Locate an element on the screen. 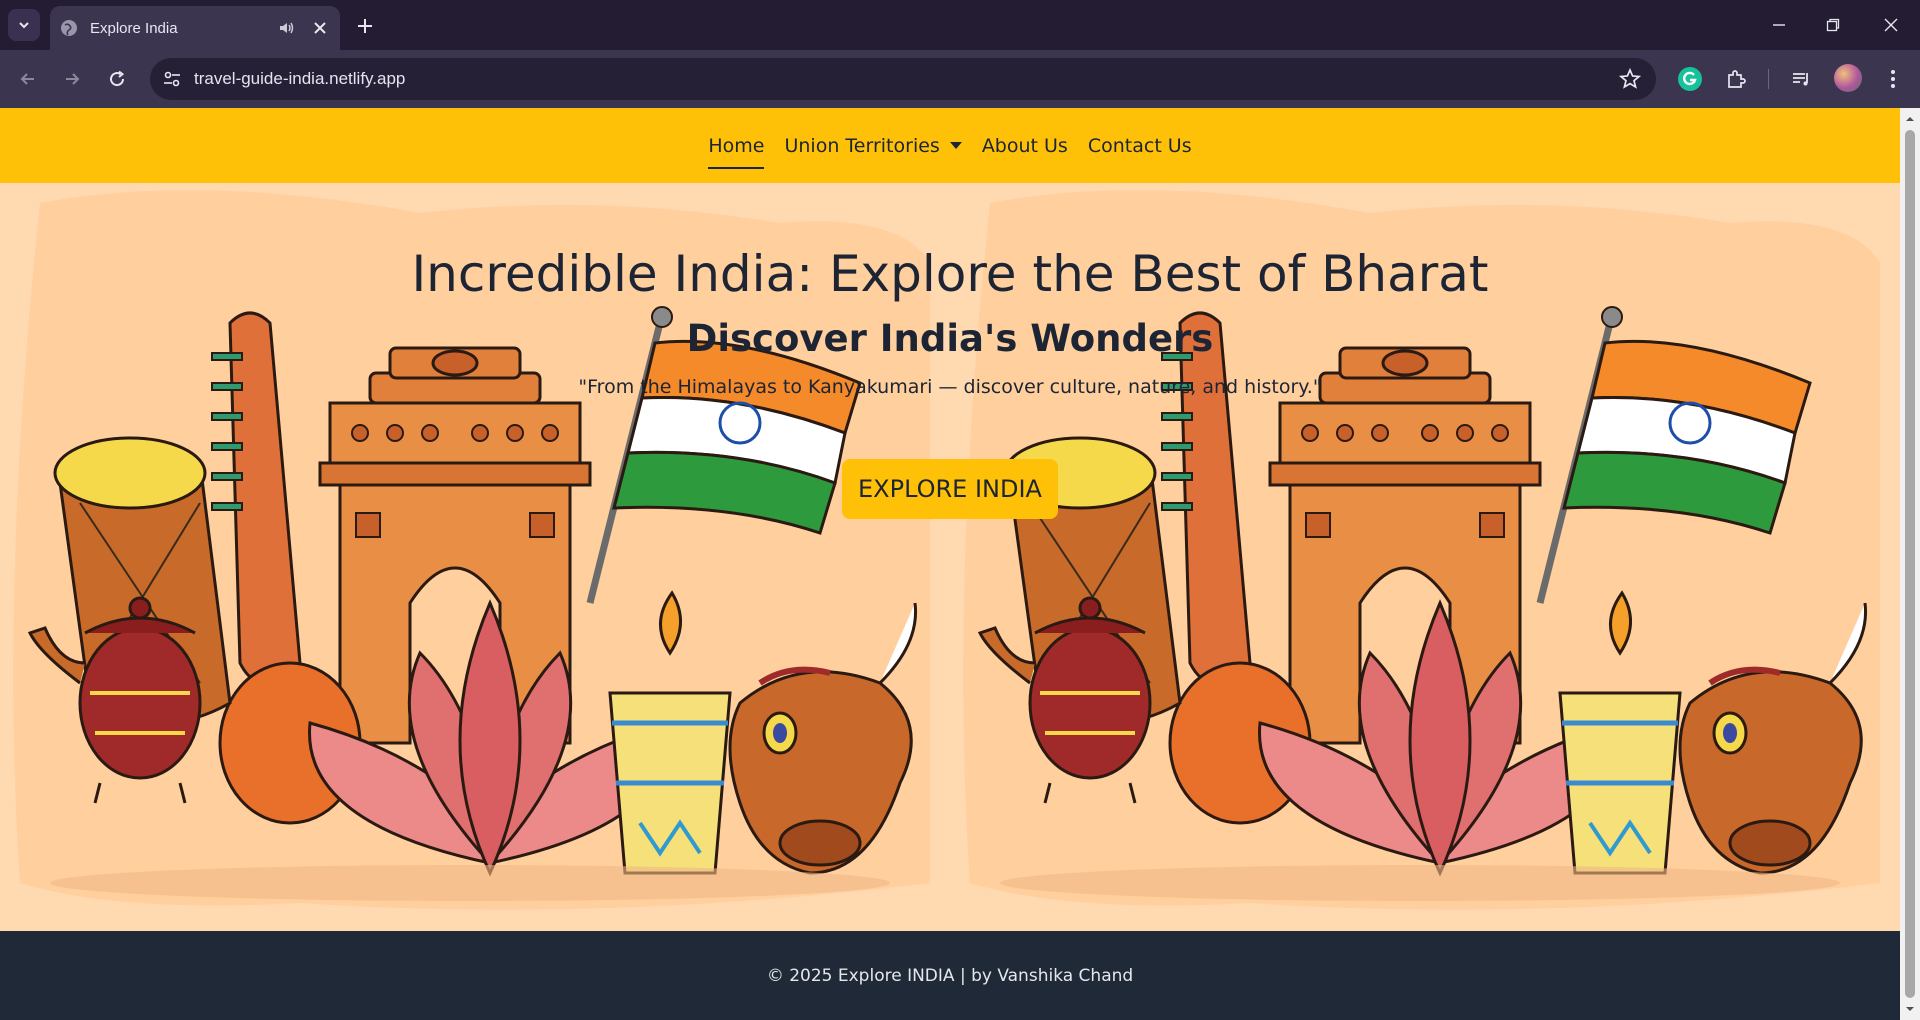 The image size is (1920, 1020). caret-down-icon is located at coordinates (955, 145).